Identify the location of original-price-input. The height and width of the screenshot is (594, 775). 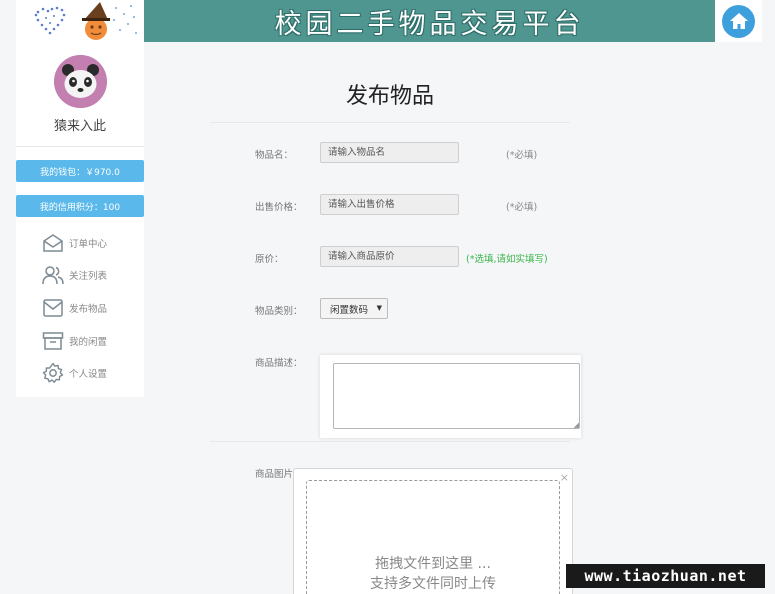
(389, 256).